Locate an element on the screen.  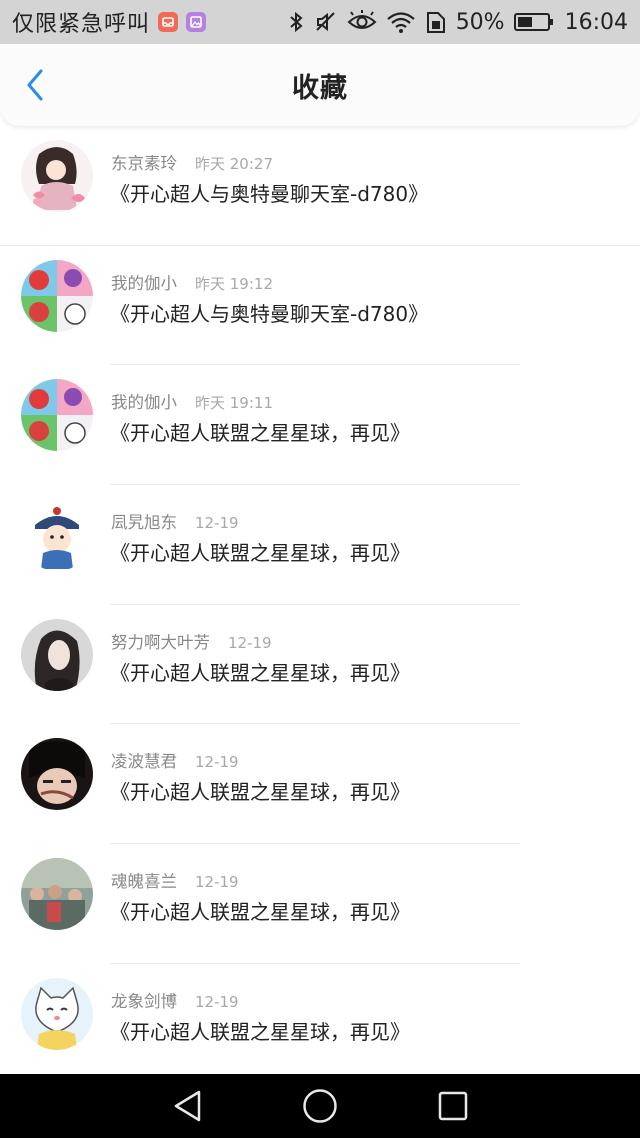
item-meta: 凌波慧君 12-19 is located at coordinates (175, 760).